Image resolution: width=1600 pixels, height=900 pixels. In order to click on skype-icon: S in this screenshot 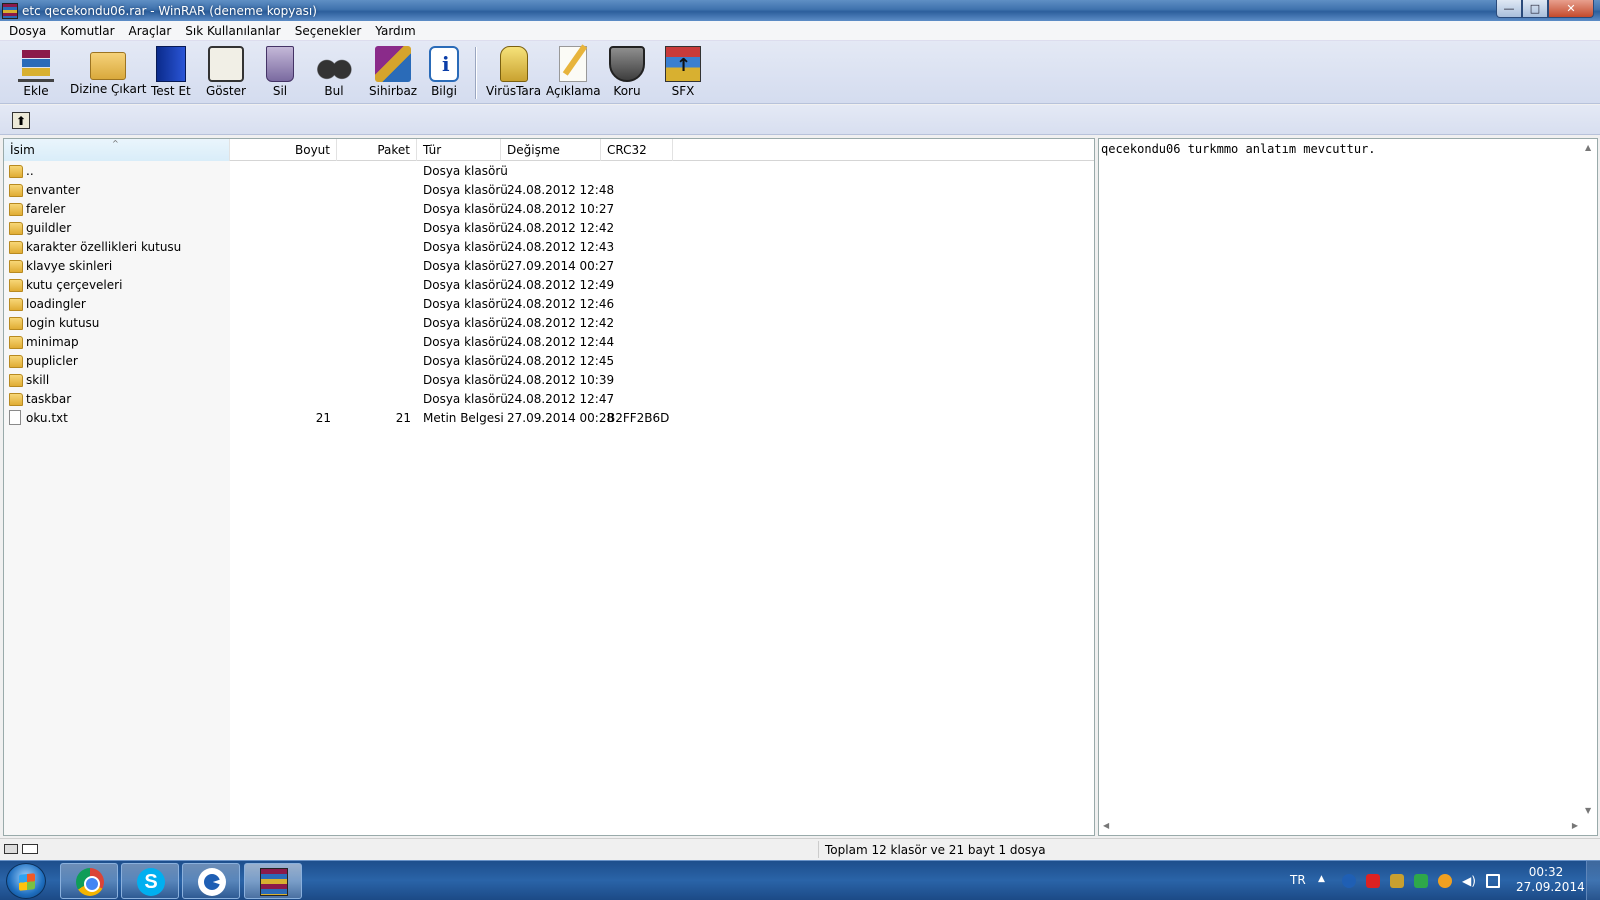, I will do `click(151, 882)`.